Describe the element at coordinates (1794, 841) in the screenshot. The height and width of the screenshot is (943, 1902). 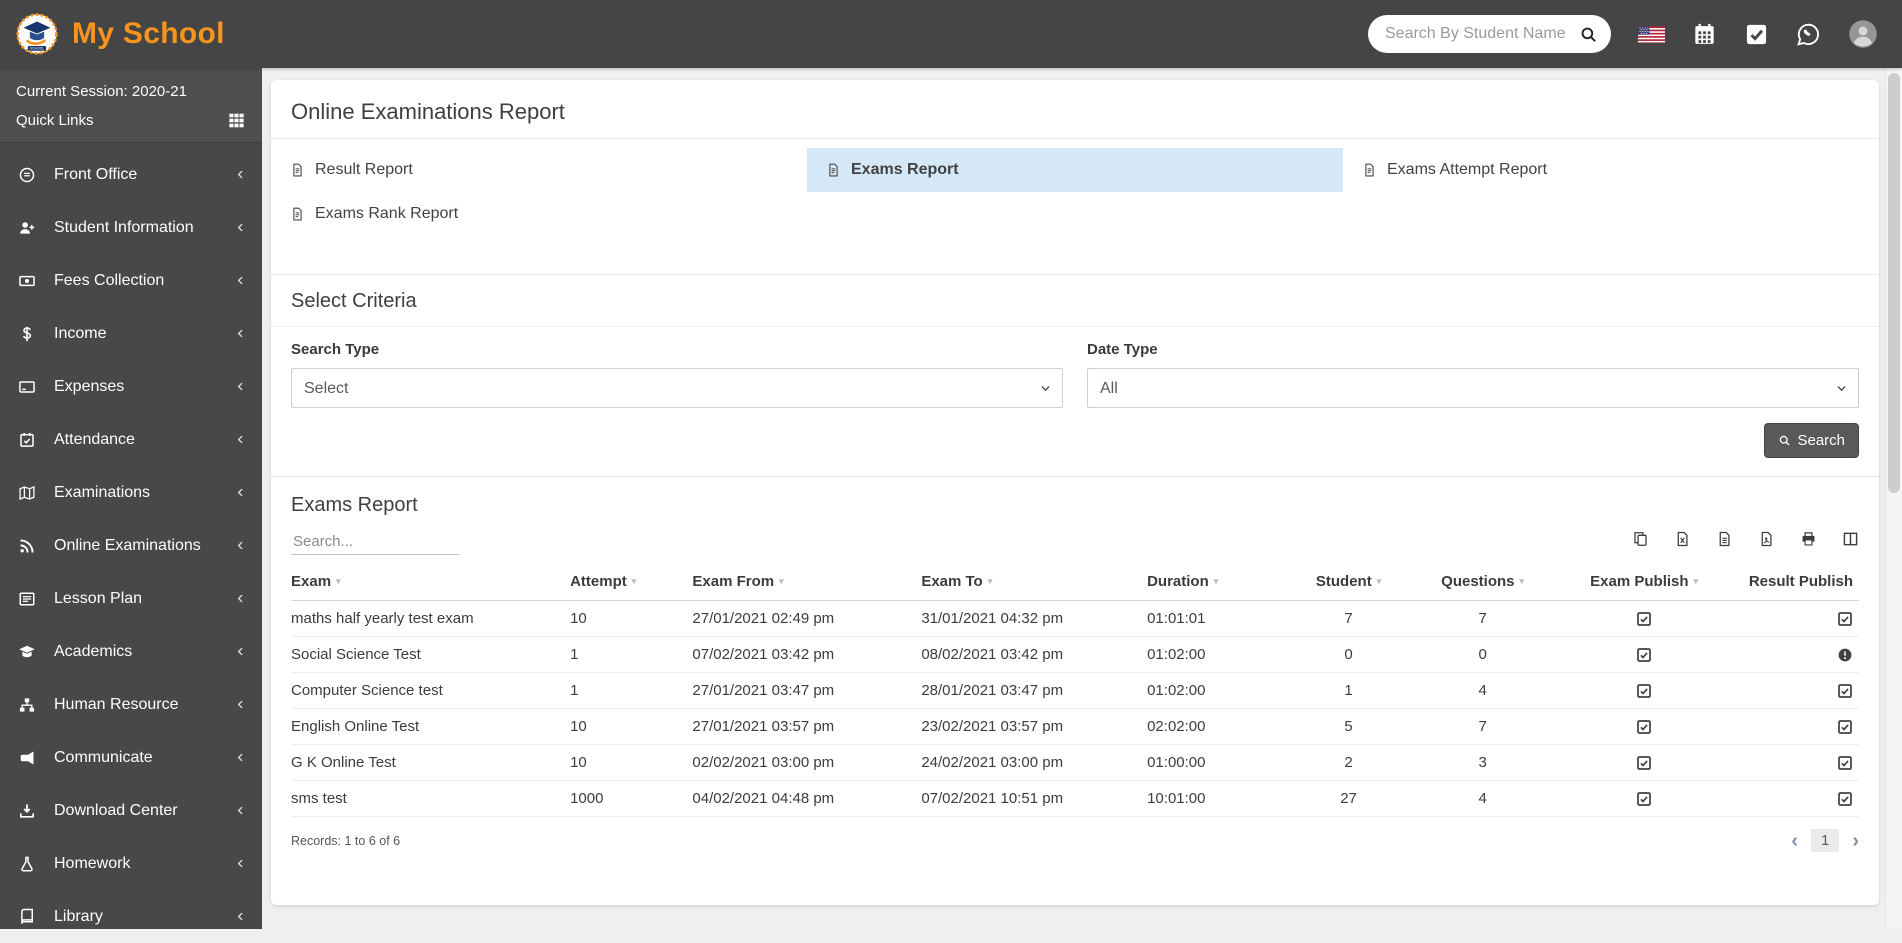
I see `pagination-prev: ‹` at that location.